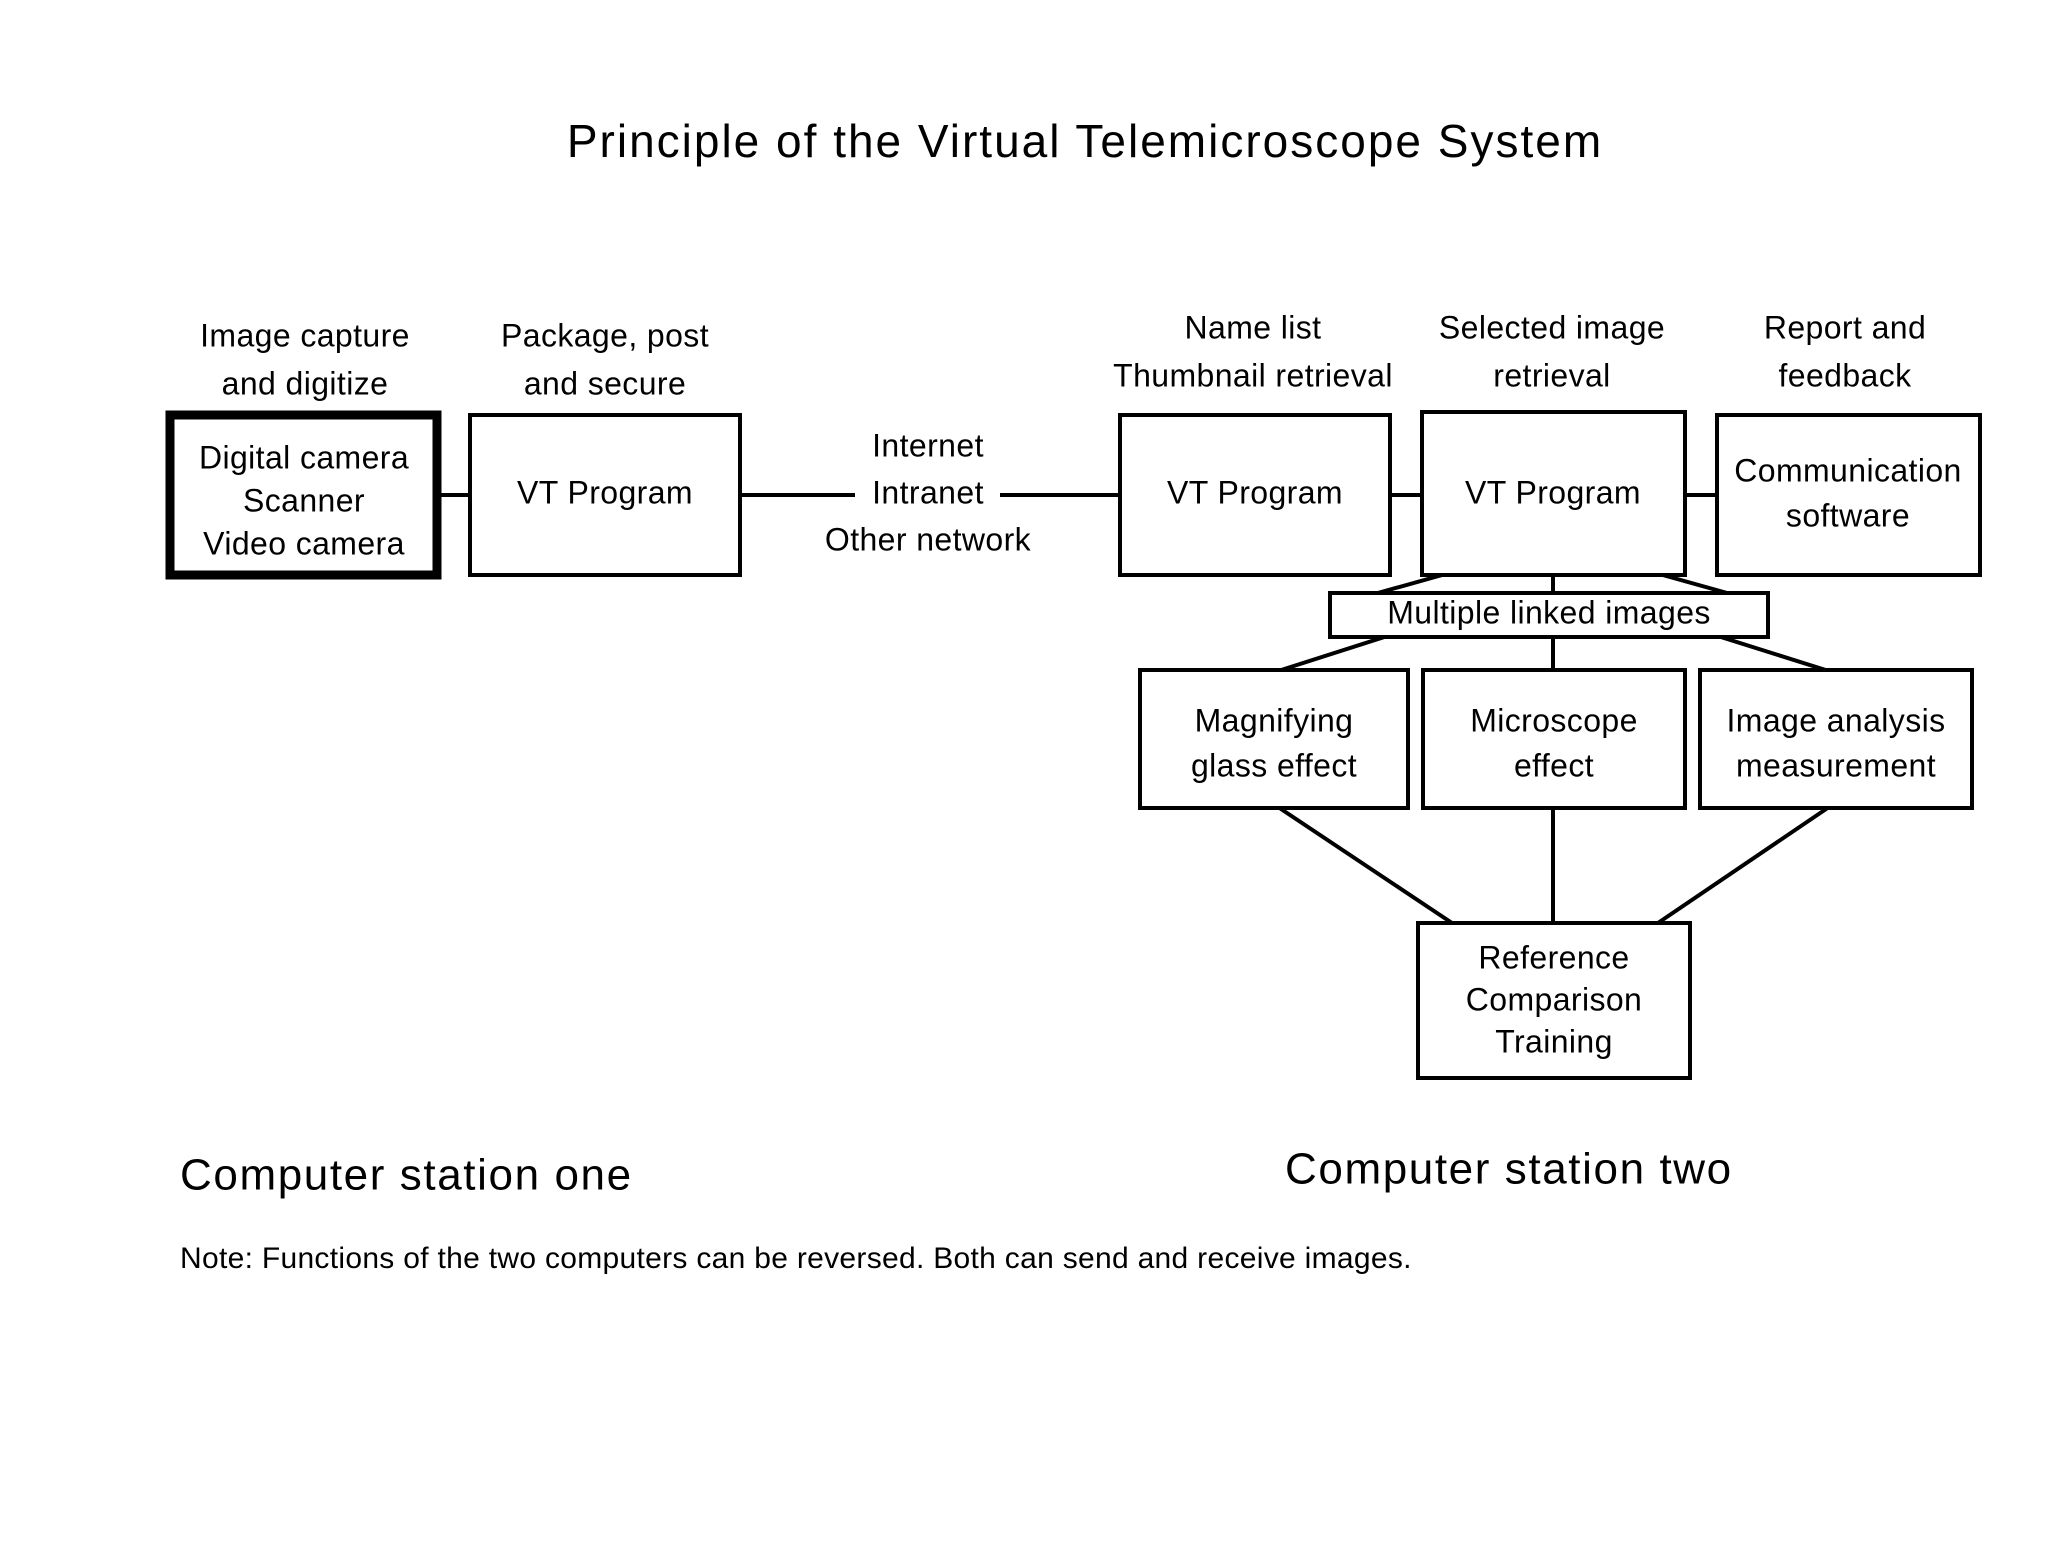  Describe the element at coordinates (1743, 865) in the screenshot. I see `link-image-analysis-to-reference` at that location.